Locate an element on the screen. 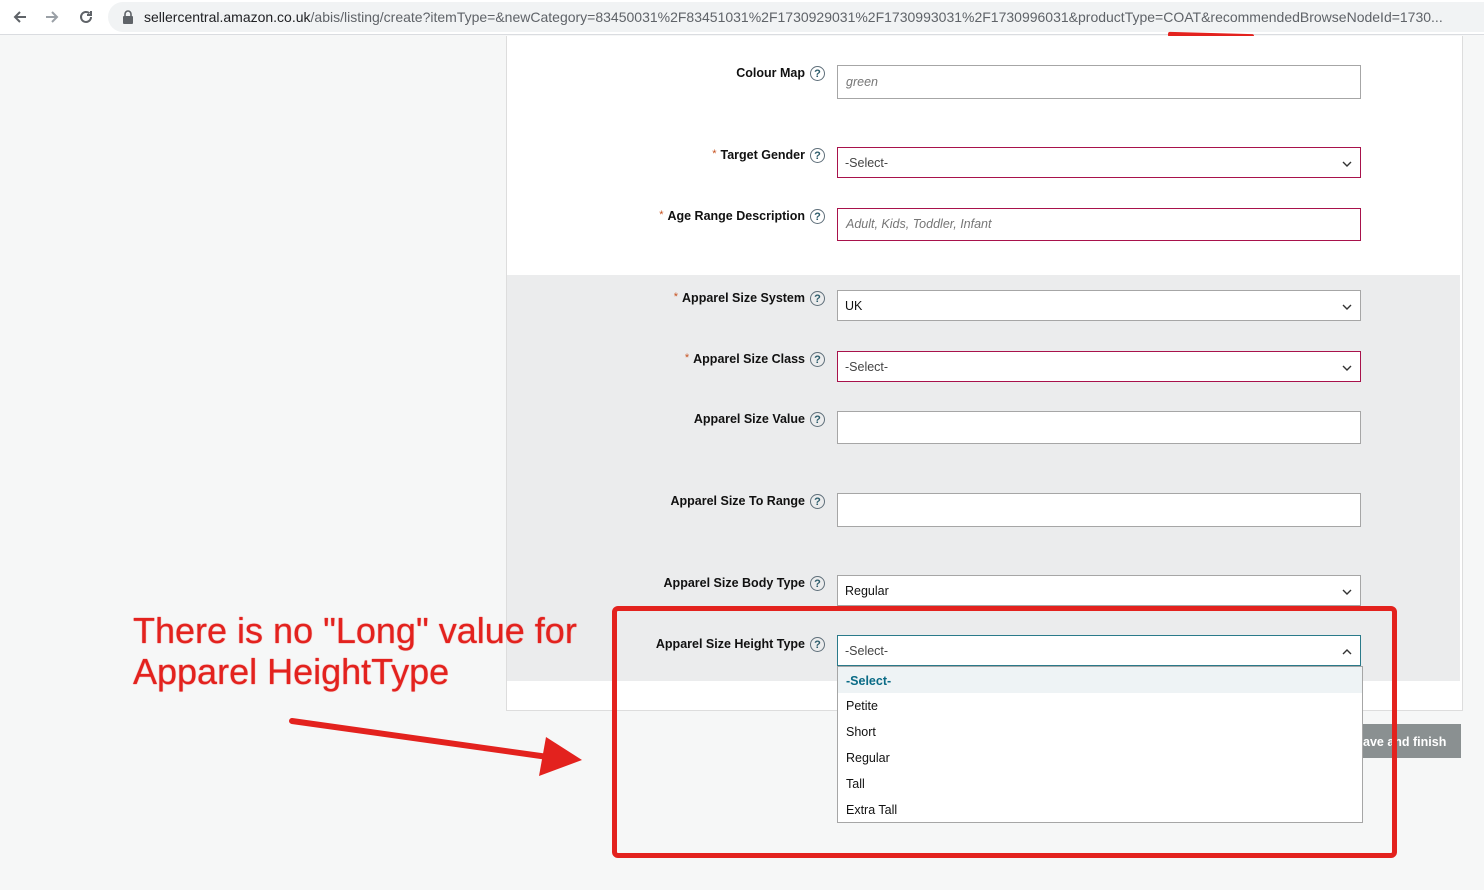  lock-icon is located at coordinates (128, 17).